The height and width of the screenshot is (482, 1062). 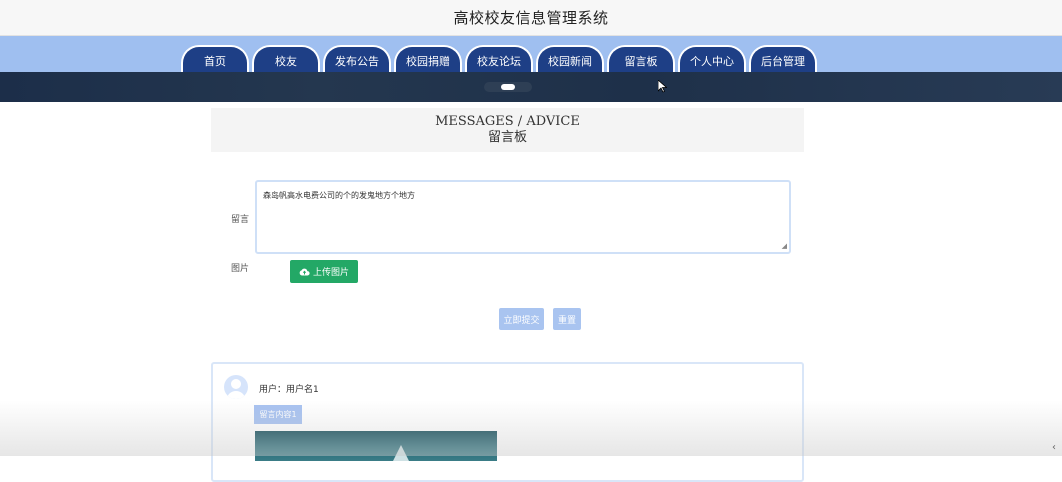 I want to click on banner-carousel, so click(x=531, y=87).